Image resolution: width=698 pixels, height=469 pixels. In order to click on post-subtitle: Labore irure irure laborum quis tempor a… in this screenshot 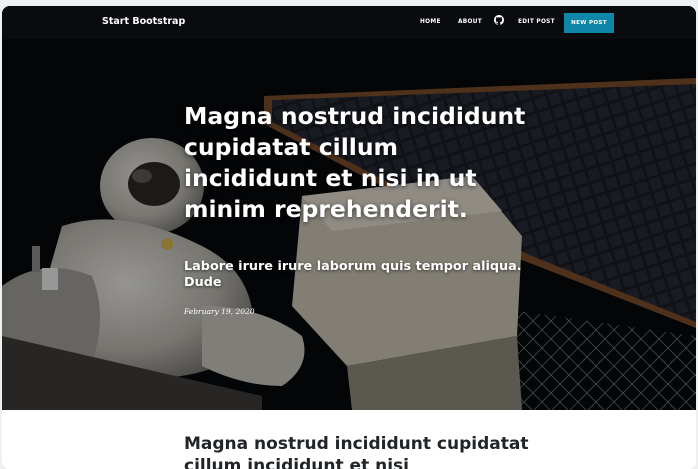, I will do `click(353, 274)`.